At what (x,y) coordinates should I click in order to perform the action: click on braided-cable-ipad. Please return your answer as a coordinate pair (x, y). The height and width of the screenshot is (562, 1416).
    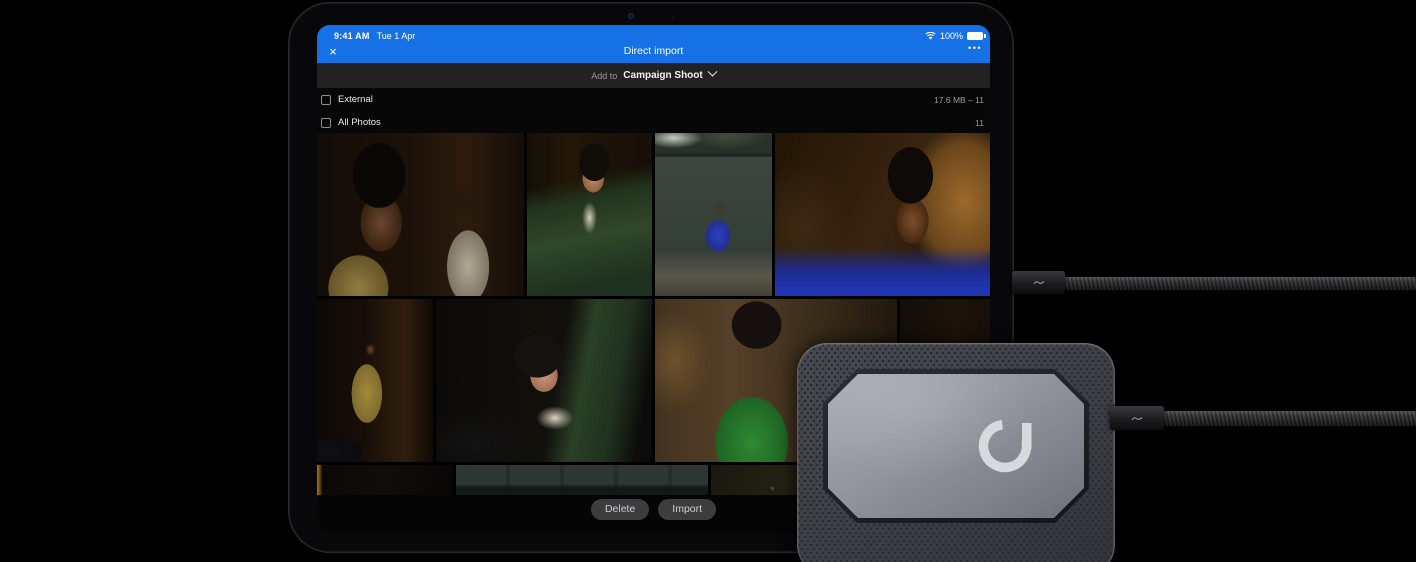
    Looking at the image, I should click on (1239, 283).